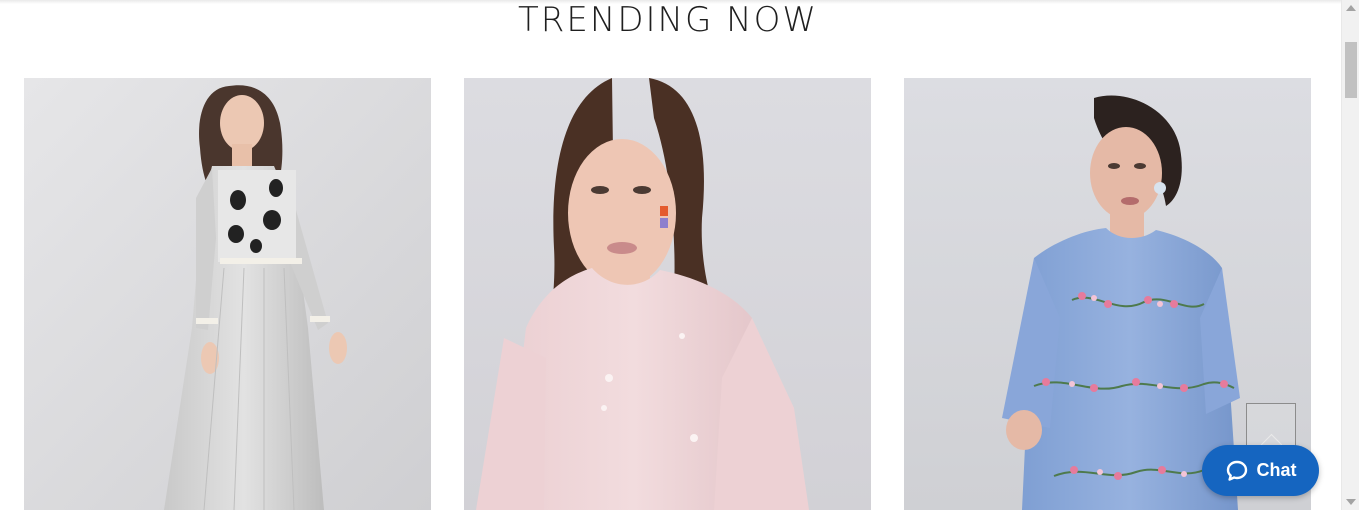 The height and width of the screenshot is (510, 1359). Describe the element at coordinates (1236, 470) in the screenshot. I see `chat-bubble-icon` at that location.